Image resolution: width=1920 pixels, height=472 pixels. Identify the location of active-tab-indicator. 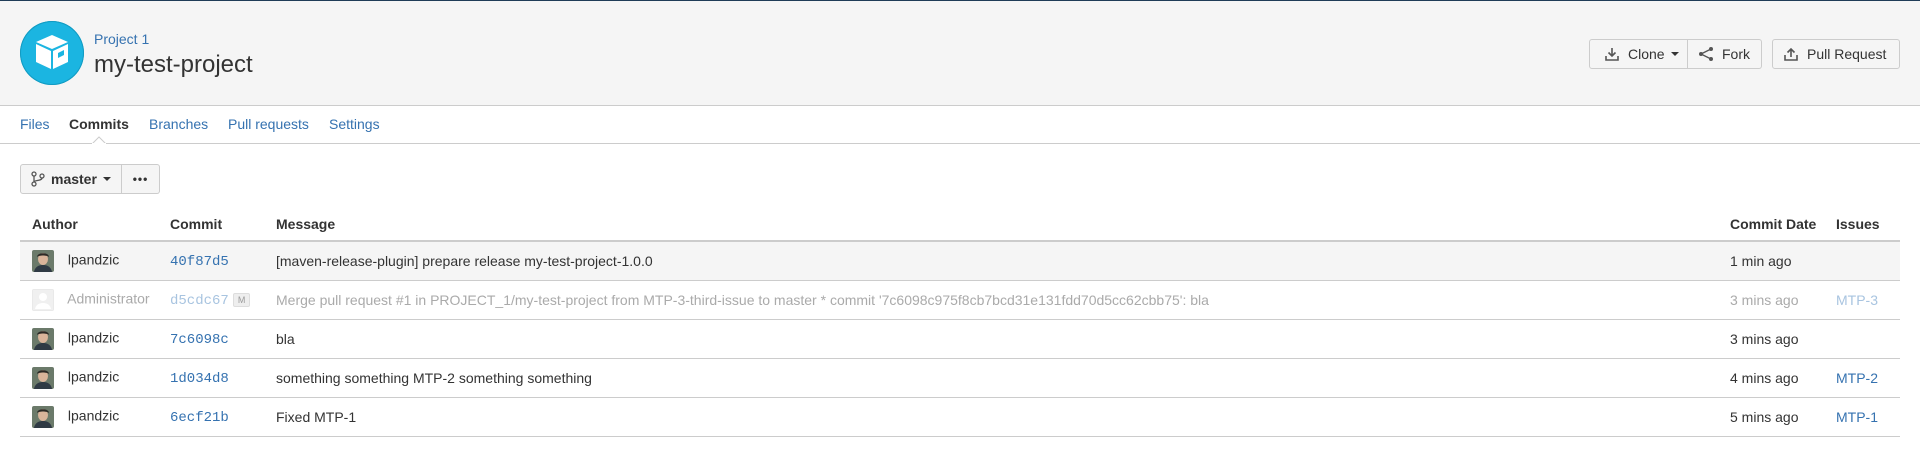
(99, 140).